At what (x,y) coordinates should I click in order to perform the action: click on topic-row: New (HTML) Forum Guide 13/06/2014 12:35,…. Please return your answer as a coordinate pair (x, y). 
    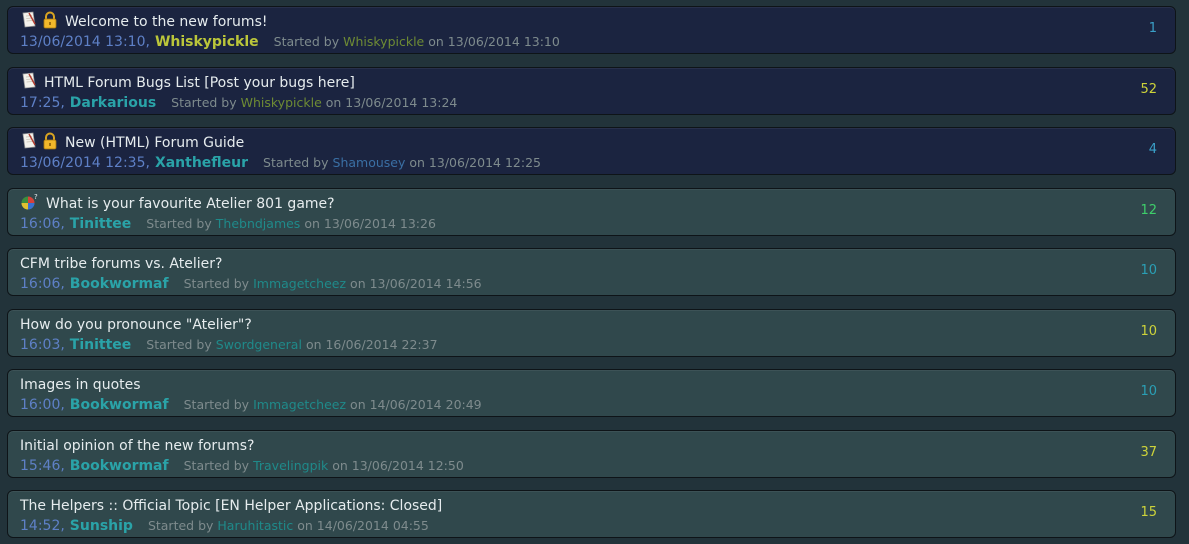
    Looking at the image, I should click on (591, 151).